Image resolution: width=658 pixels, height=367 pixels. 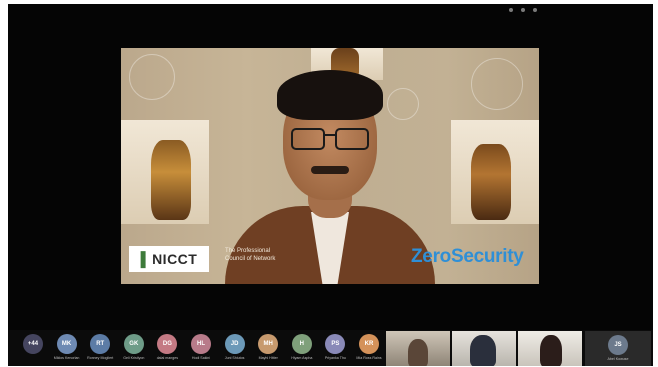 What do you see at coordinates (201, 358) in the screenshot?
I see `participant-name: Hodi Sakini` at bounding box center [201, 358].